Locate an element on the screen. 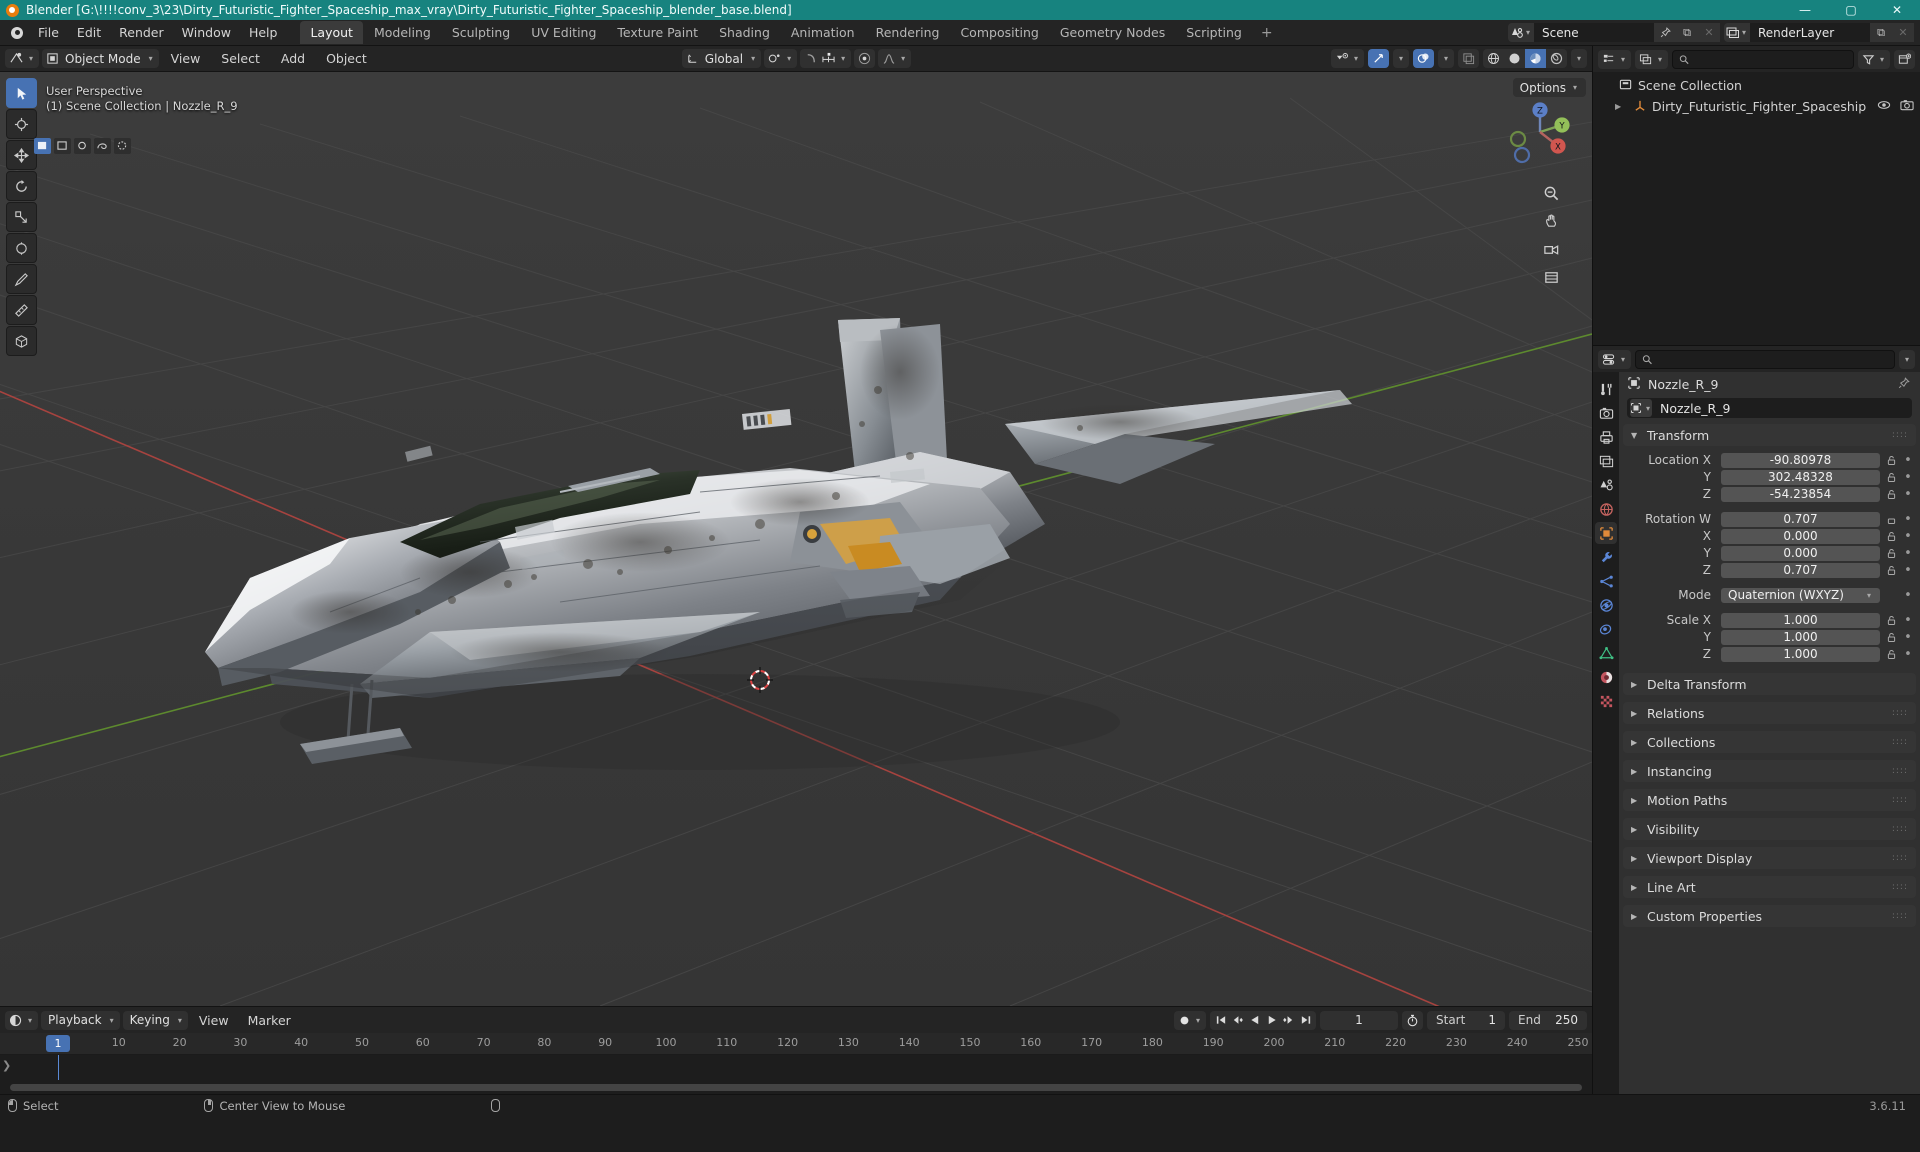 The image size is (1920, 1152). scale-x-value: 1.000 is located at coordinates (1800, 620).